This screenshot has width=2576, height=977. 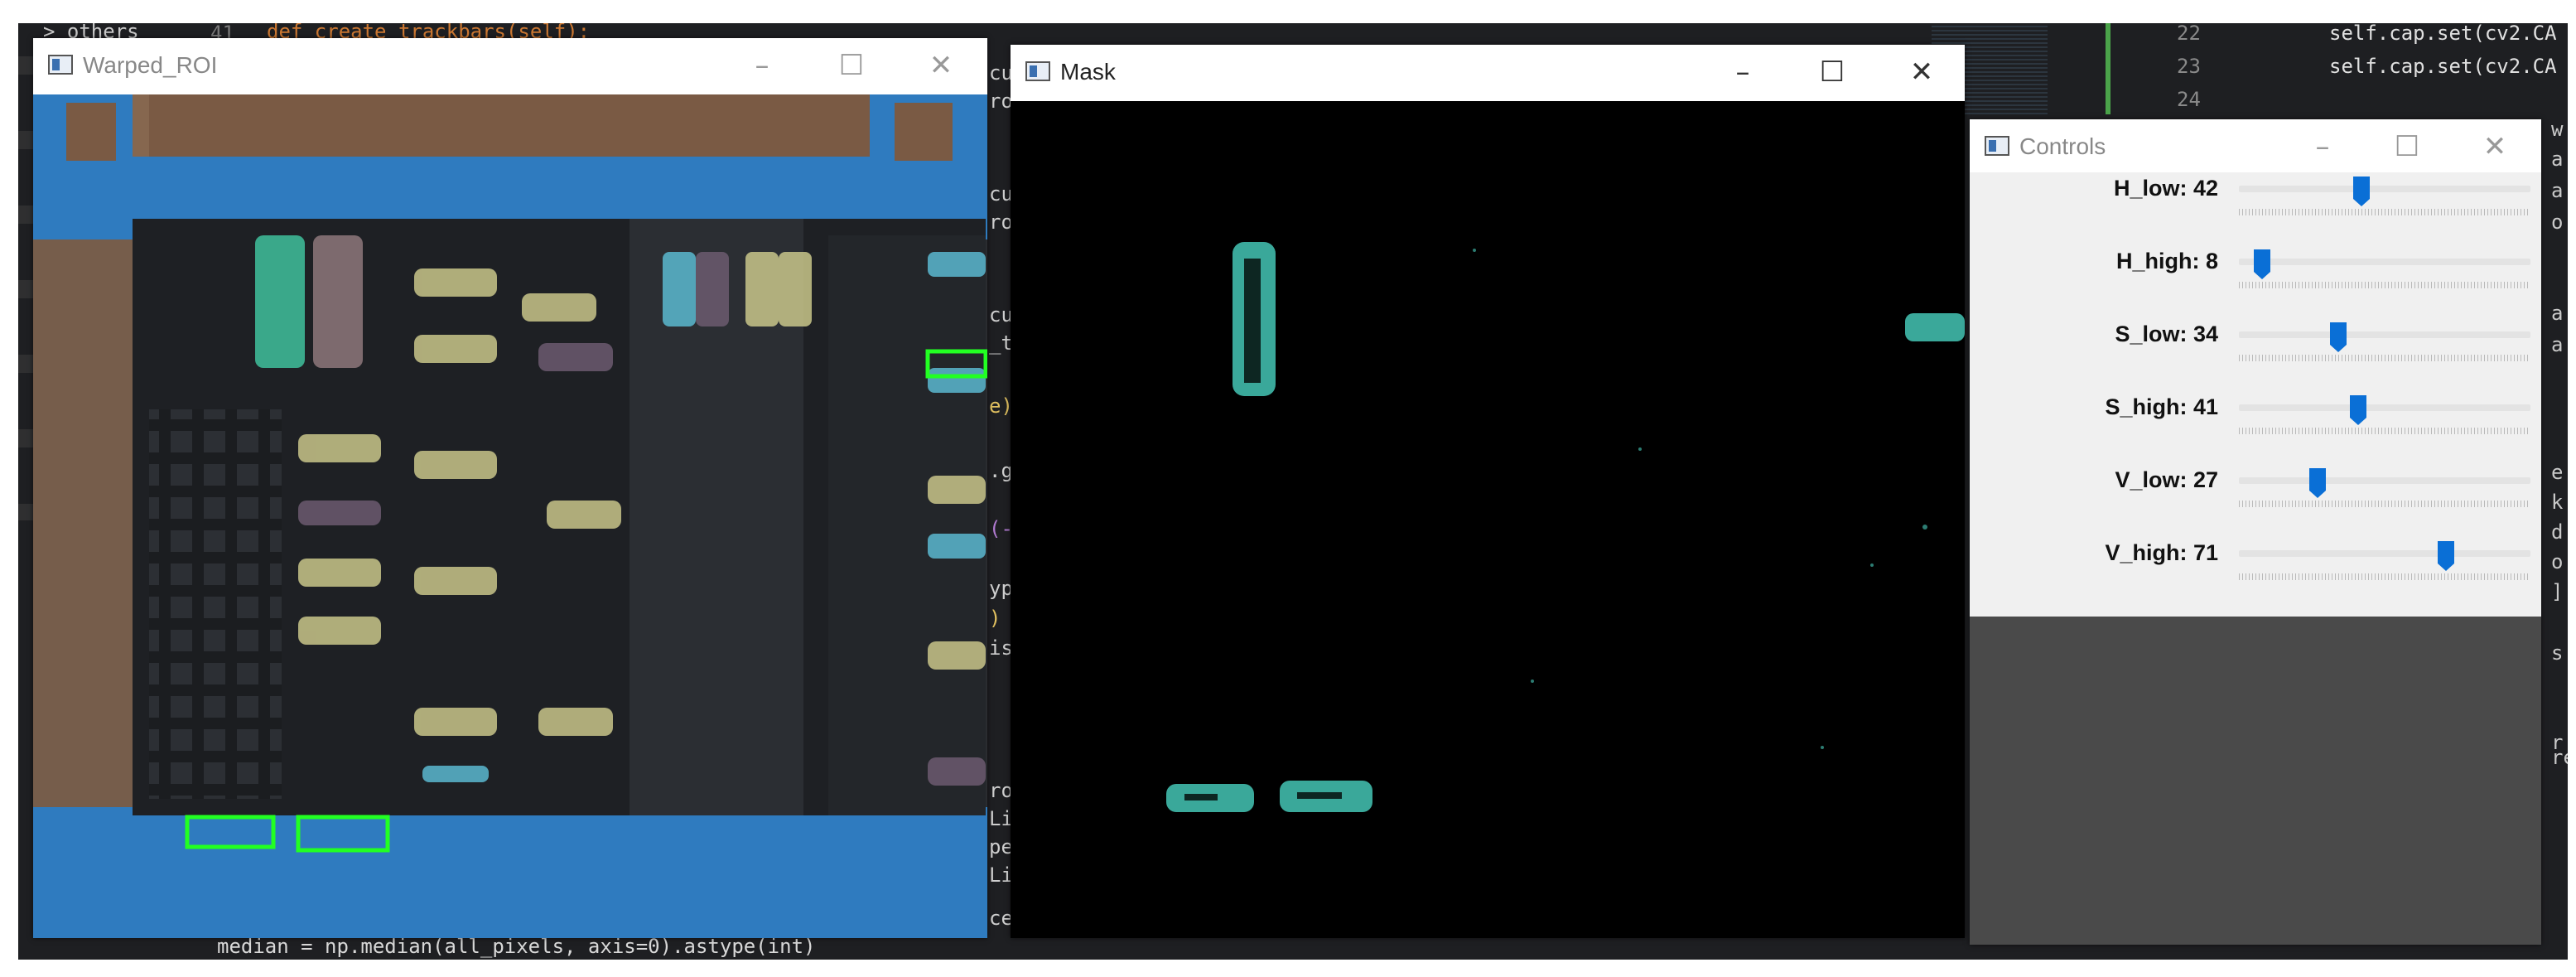 What do you see at coordinates (2161, 552) in the screenshot?
I see `trackbar-label: V_high: 71` at bounding box center [2161, 552].